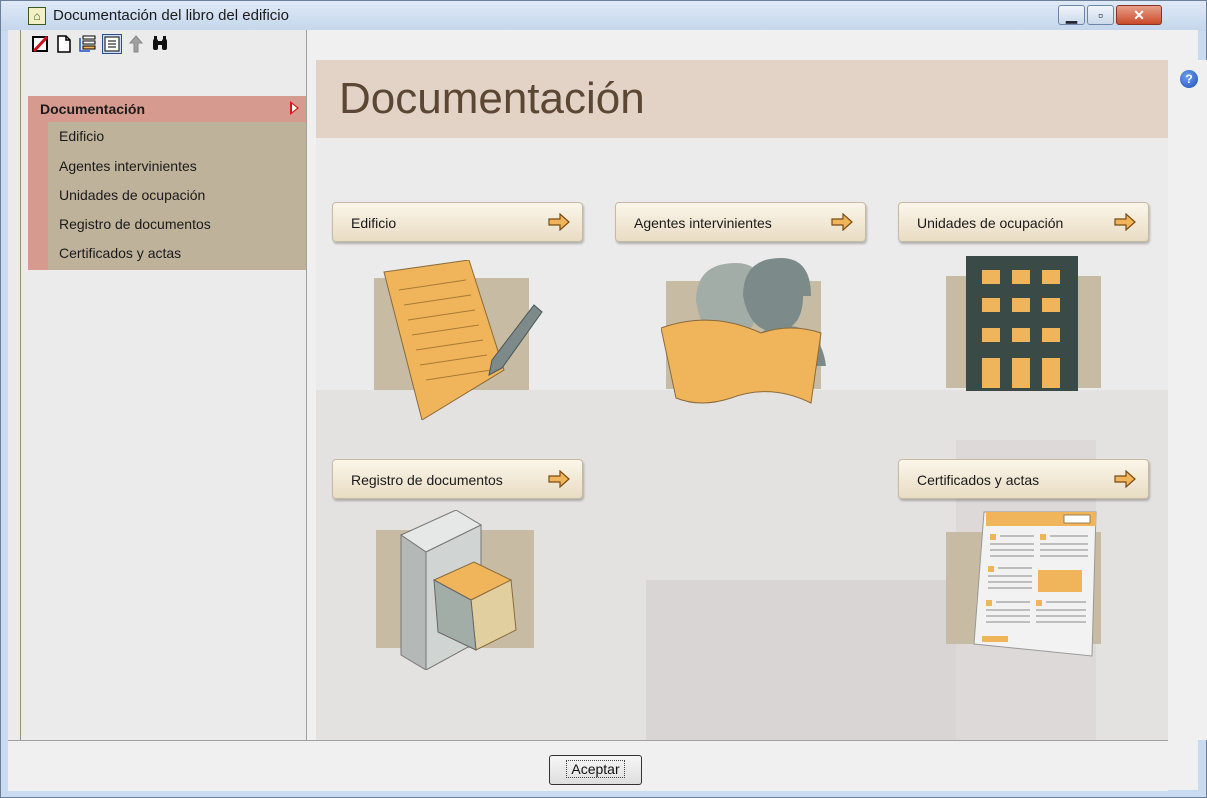  I want to click on tree-item-unidades: Unidades de ocupación, so click(132, 195).